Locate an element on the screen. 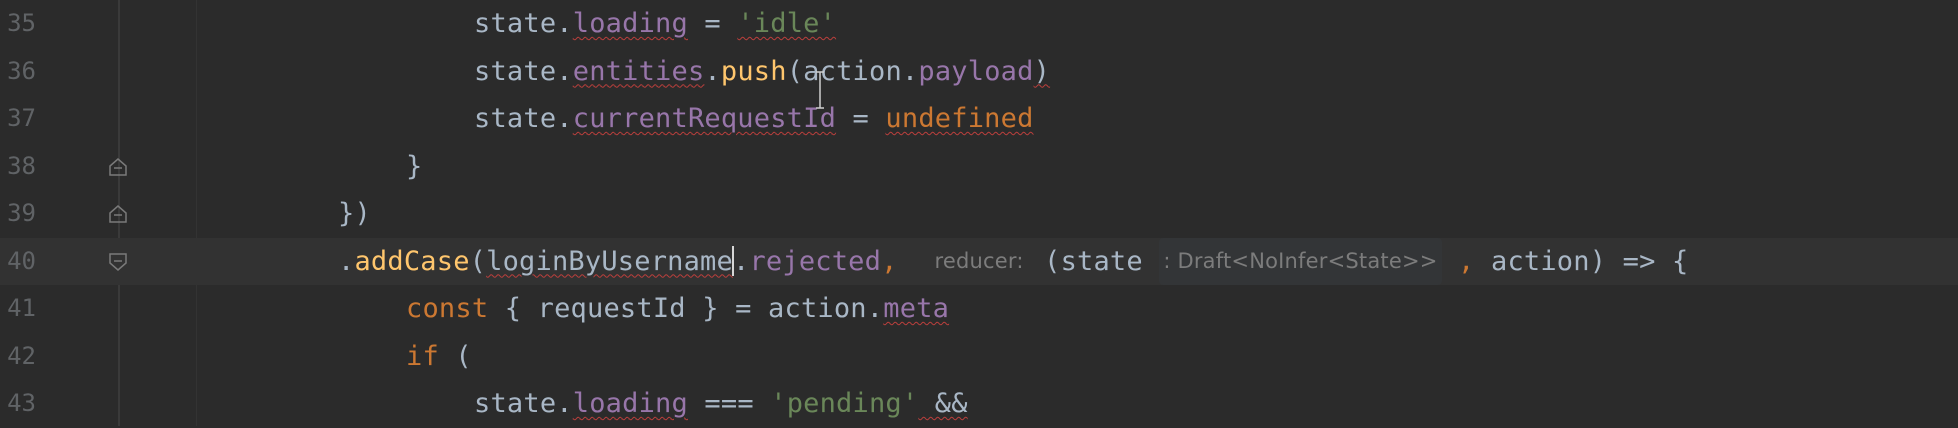 This screenshot has width=1958, height=428. code-line: 39 }) is located at coordinates (979, 214).